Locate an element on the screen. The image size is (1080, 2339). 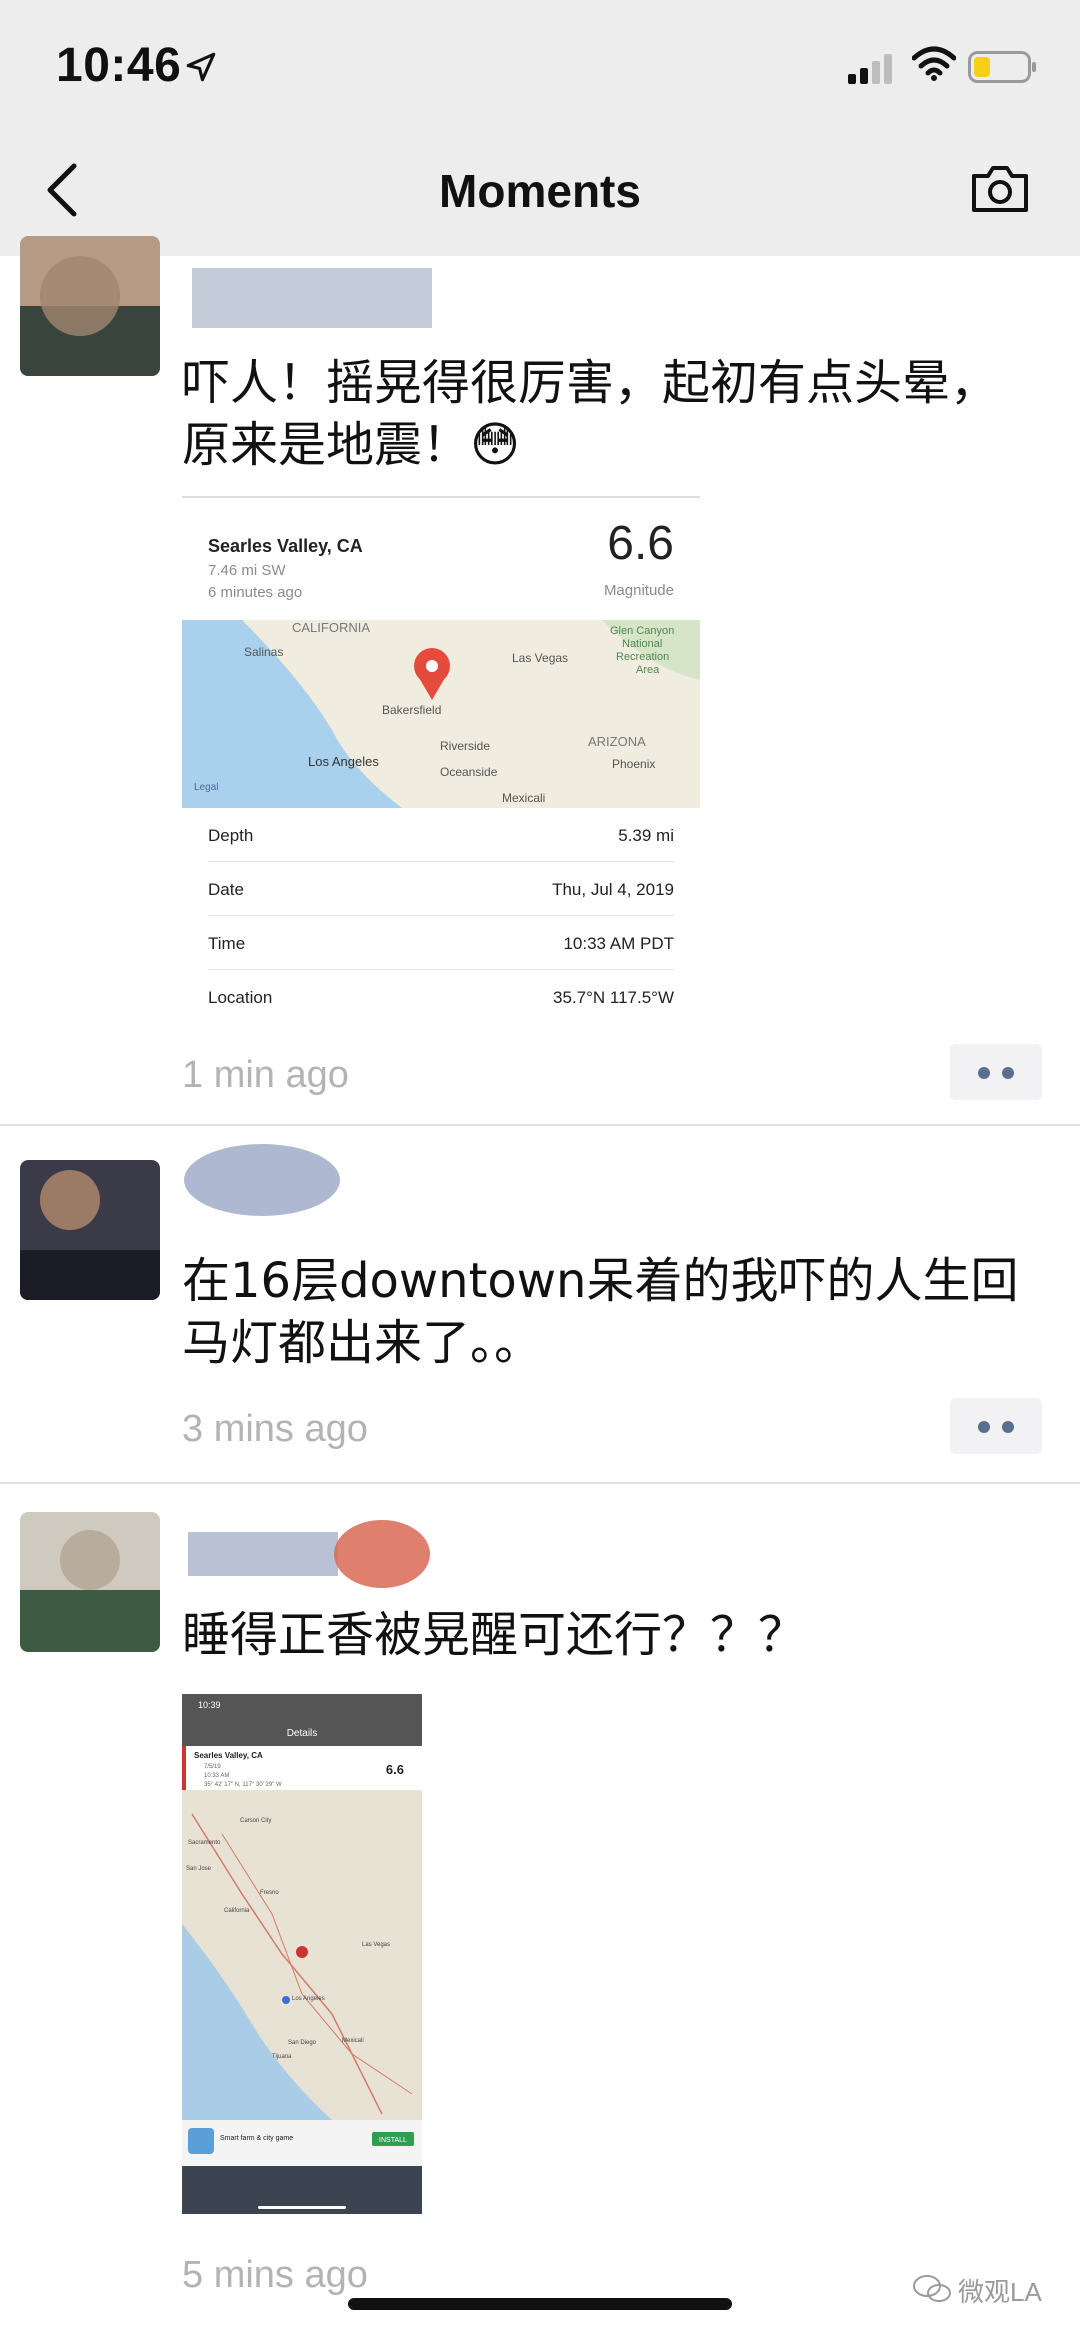
map-label: Bakersfield is located at coordinates (411, 710).